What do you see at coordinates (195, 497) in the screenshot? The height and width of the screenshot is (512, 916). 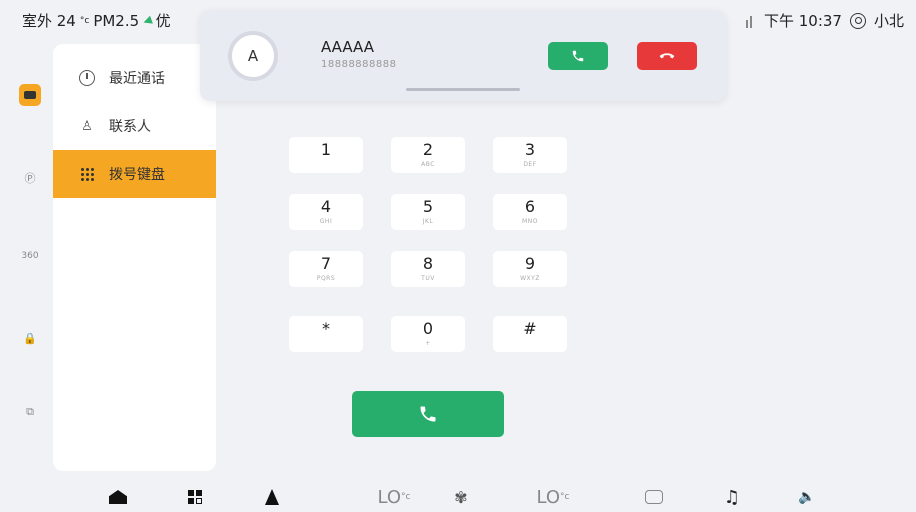 I see `apps-icon` at bounding box center [195, 497].